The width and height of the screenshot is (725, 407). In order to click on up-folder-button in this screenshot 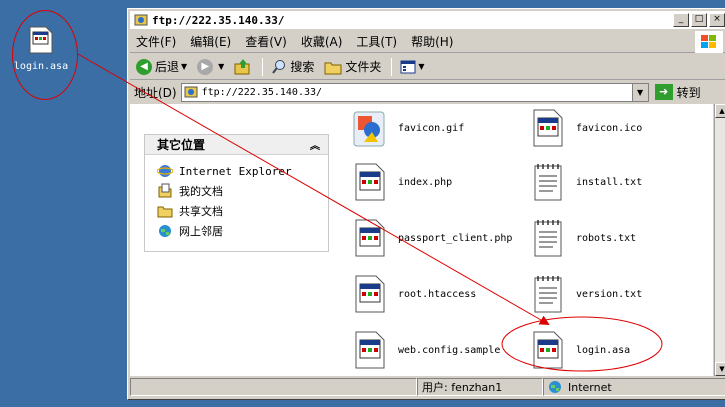, I will do `click(243, 67)`.